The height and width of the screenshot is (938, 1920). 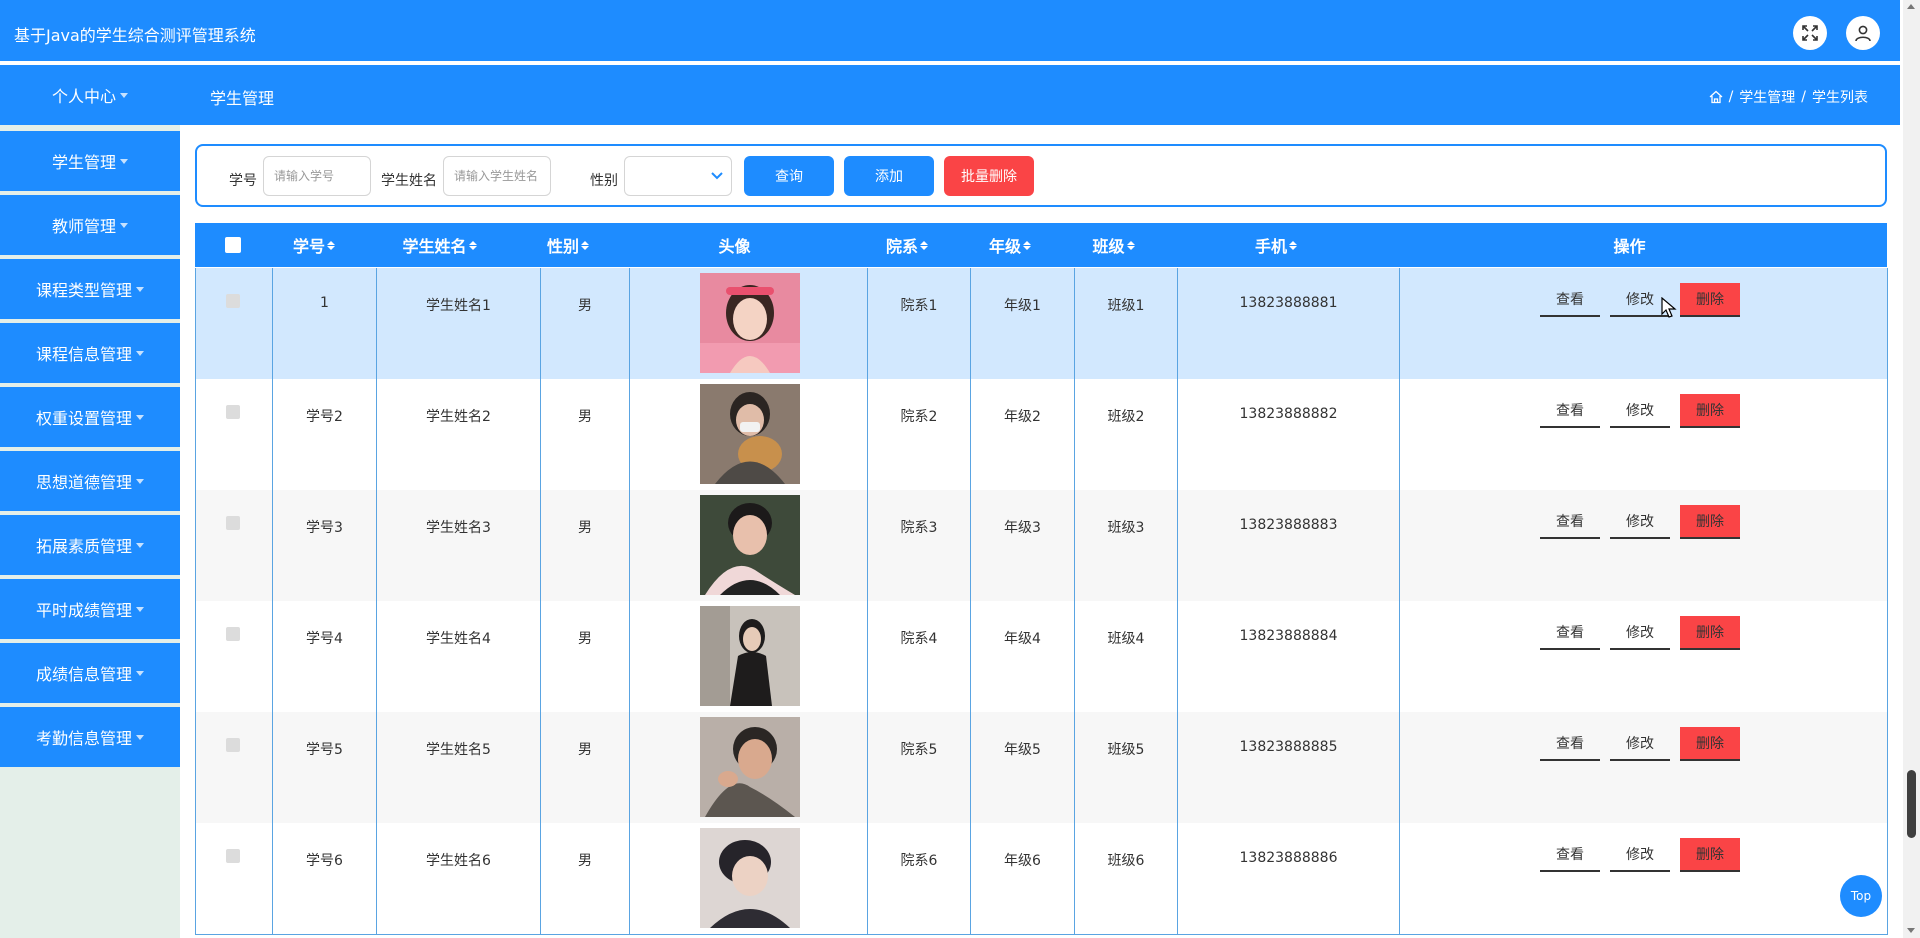 What do you see at coordinates (1289, 434) in the screenshot?
I see `phone-cell: 13823888882` at bounding box center [1289, 434].